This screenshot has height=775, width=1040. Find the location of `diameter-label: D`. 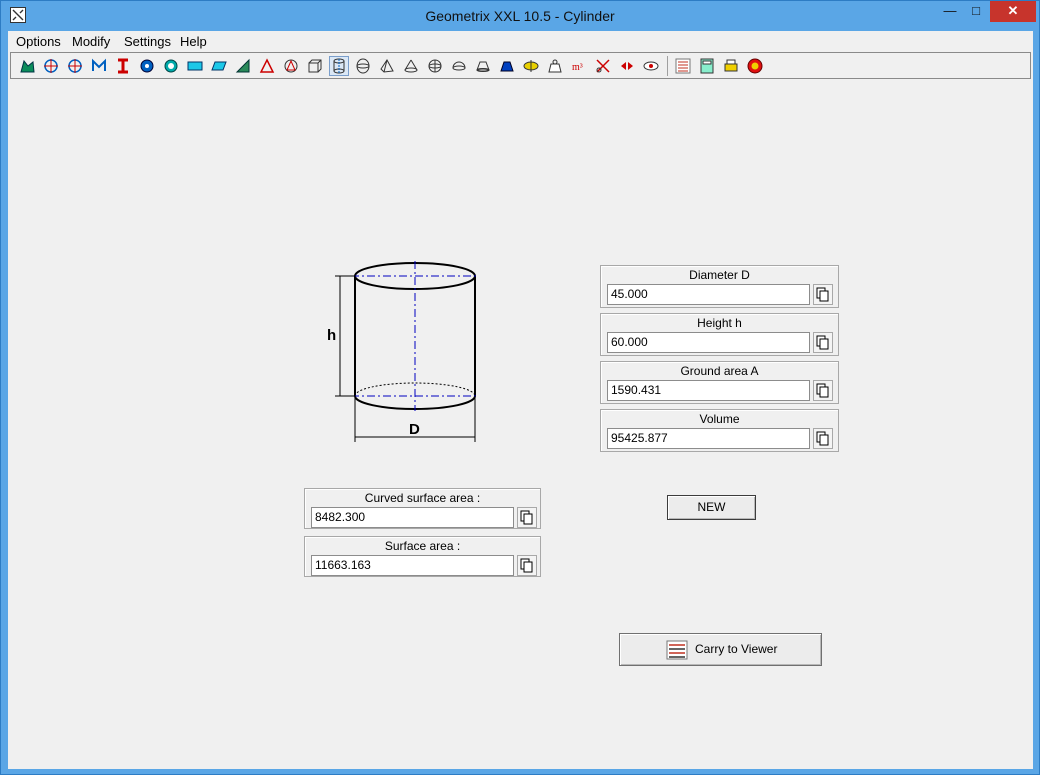

diameter-label: D is located at coordinates (414, 429).